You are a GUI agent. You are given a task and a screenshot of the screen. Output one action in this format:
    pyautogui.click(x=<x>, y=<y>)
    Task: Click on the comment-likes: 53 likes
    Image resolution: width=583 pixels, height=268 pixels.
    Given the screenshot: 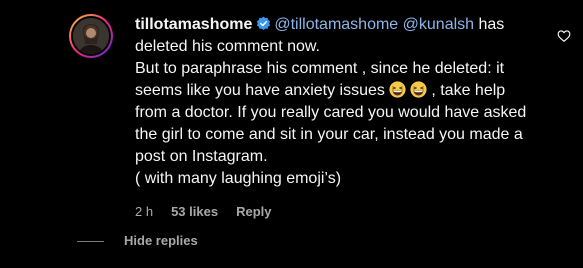 What is the action you would take?
    pyautogui.click(x=194, y=211)
    